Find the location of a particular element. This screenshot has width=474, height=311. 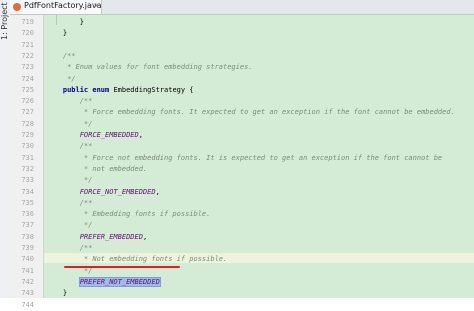

code-line: 720 } is located at coordinates (242, 33).